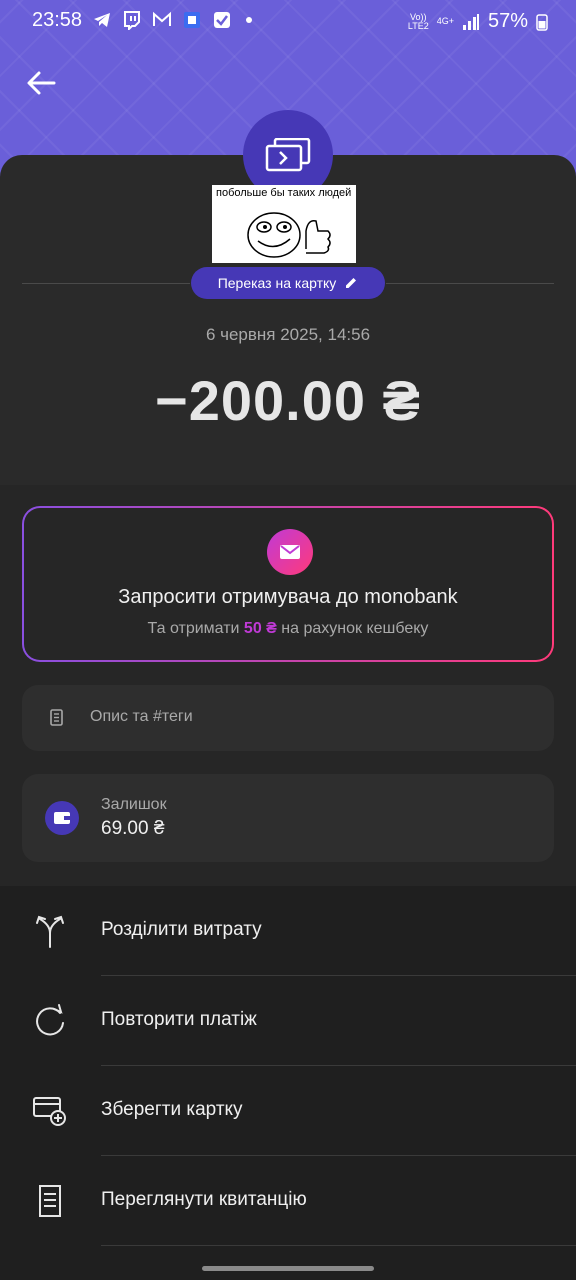 This screenshot has width=576, height=1280. What do you see at coordinates (288, 400) in the screenshot?
I see `transaction-amount: −200.00 ₴` at bounding box center [288, 400].